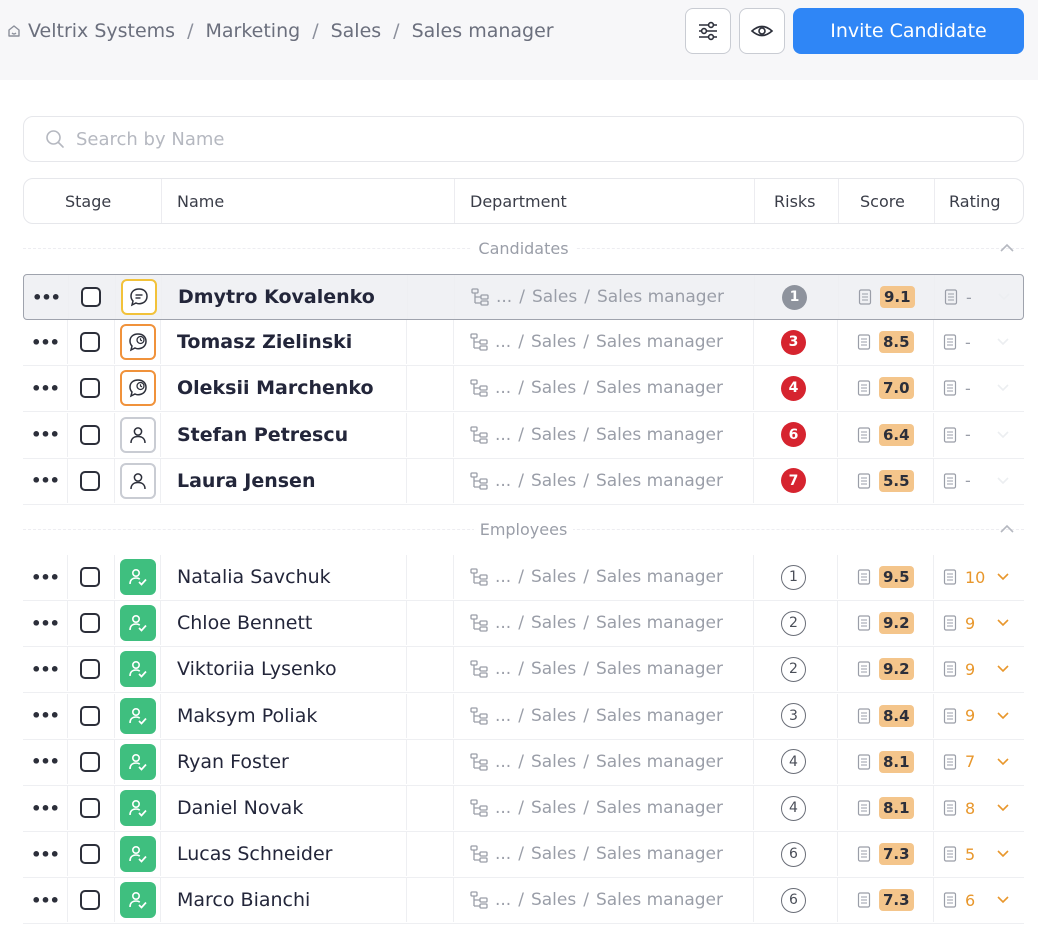 Image resolution: width=1038 pixels, height=936 pixels. I want to click on rating-cell: 10, so click(976, 577).